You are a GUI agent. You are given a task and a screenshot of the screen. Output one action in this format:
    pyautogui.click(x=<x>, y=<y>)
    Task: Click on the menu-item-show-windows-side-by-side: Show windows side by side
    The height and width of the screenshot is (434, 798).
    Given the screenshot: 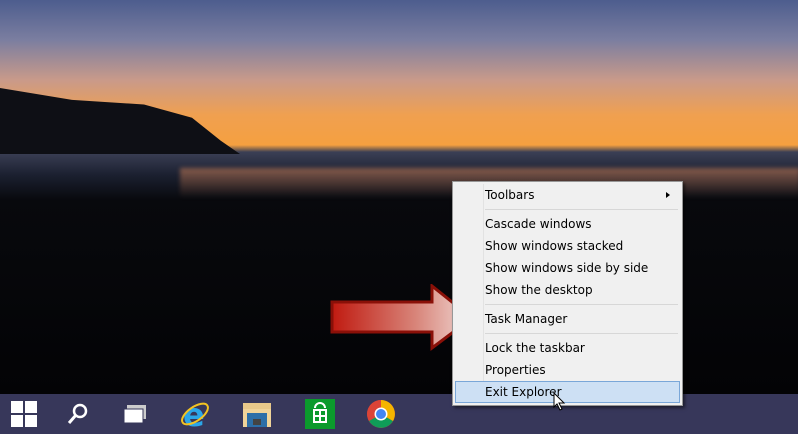 What is the action you would take?
    pyautogui.click(x=567, y=268)
    